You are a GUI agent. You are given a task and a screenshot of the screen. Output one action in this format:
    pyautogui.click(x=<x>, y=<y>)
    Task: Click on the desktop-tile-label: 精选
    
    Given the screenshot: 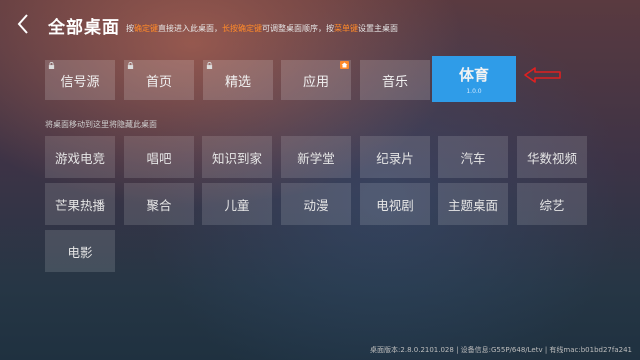 What is the action you would take?
    pyautogui.click(x=237, y=82)
    